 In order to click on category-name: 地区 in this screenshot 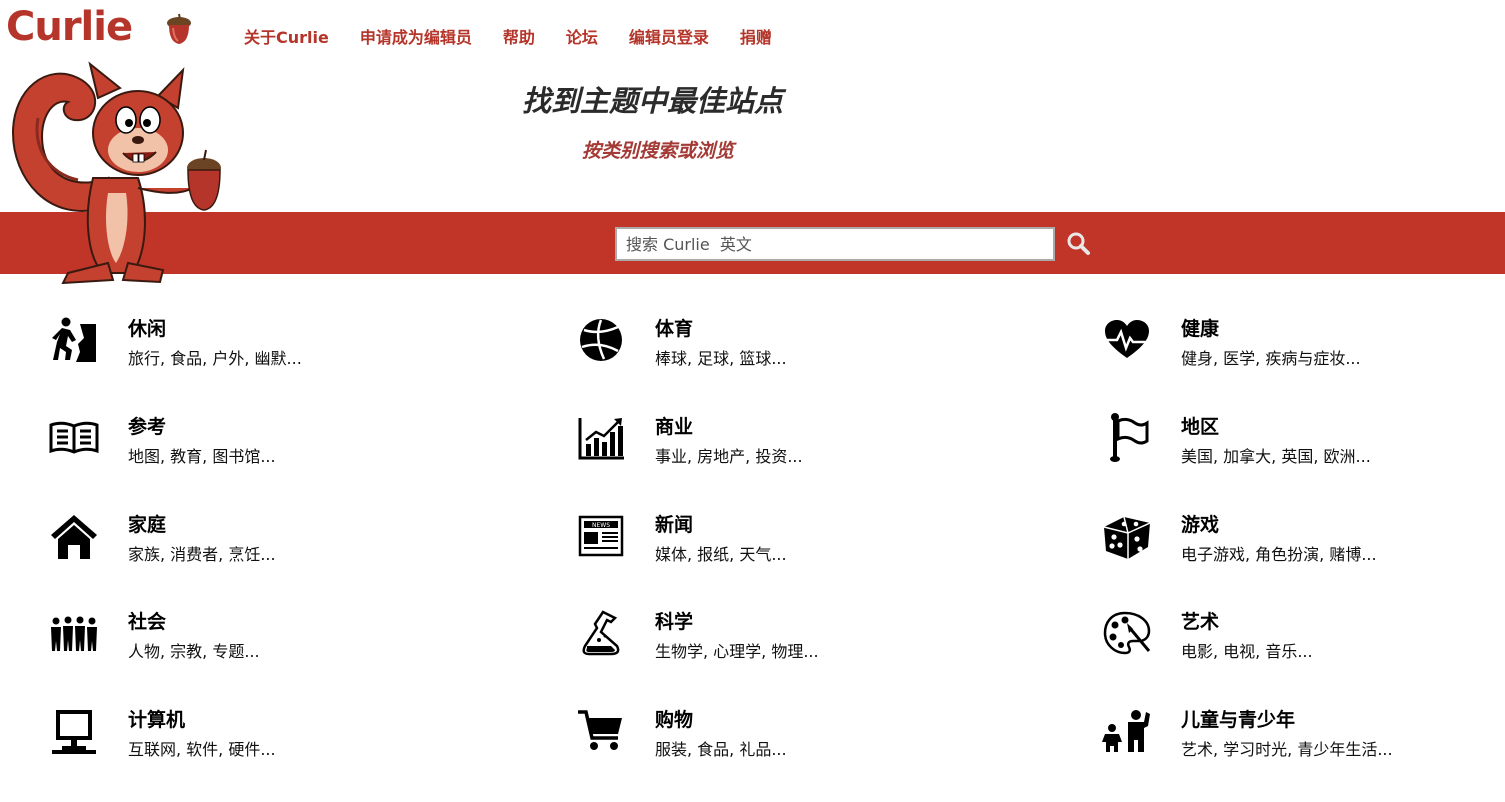, I will do `click(1200, 425)`.